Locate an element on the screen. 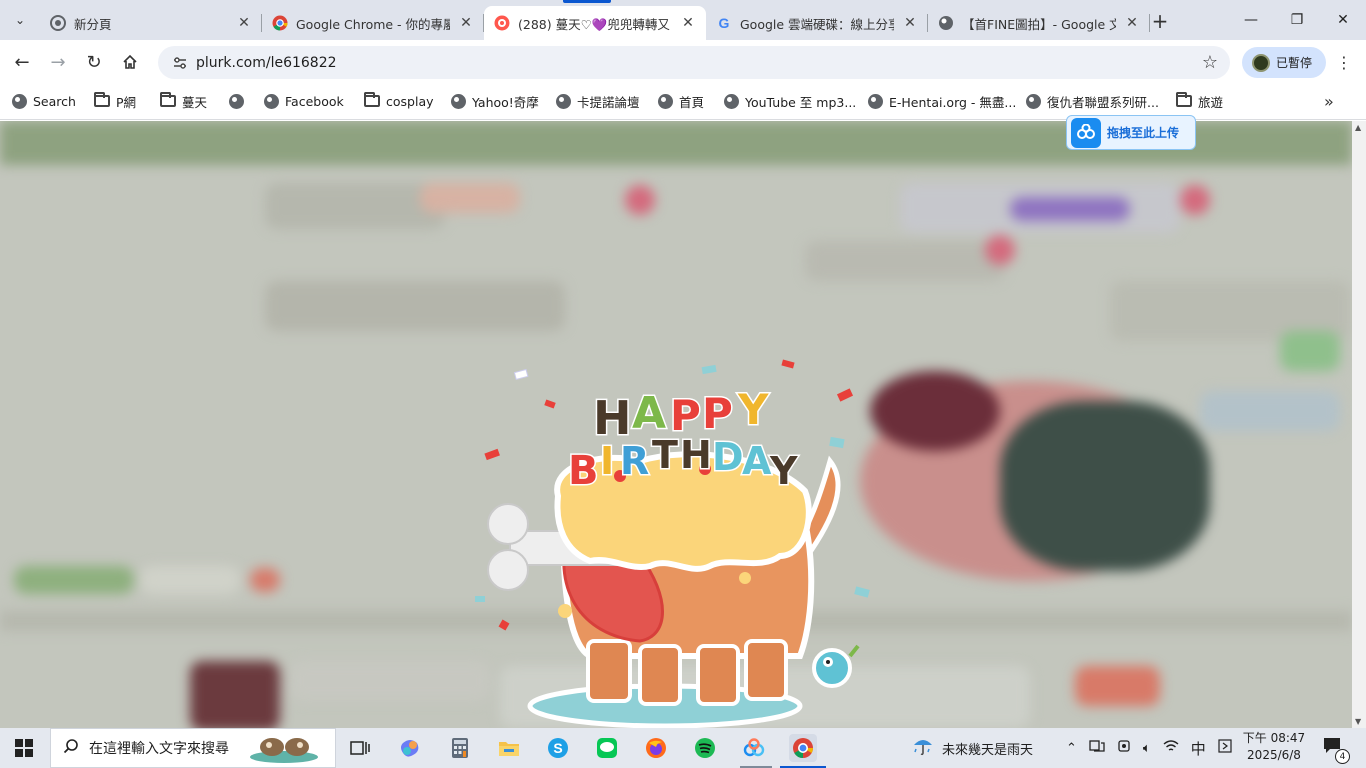  scroll-up-icon: ▲ is located at coordinates (1358, 127).